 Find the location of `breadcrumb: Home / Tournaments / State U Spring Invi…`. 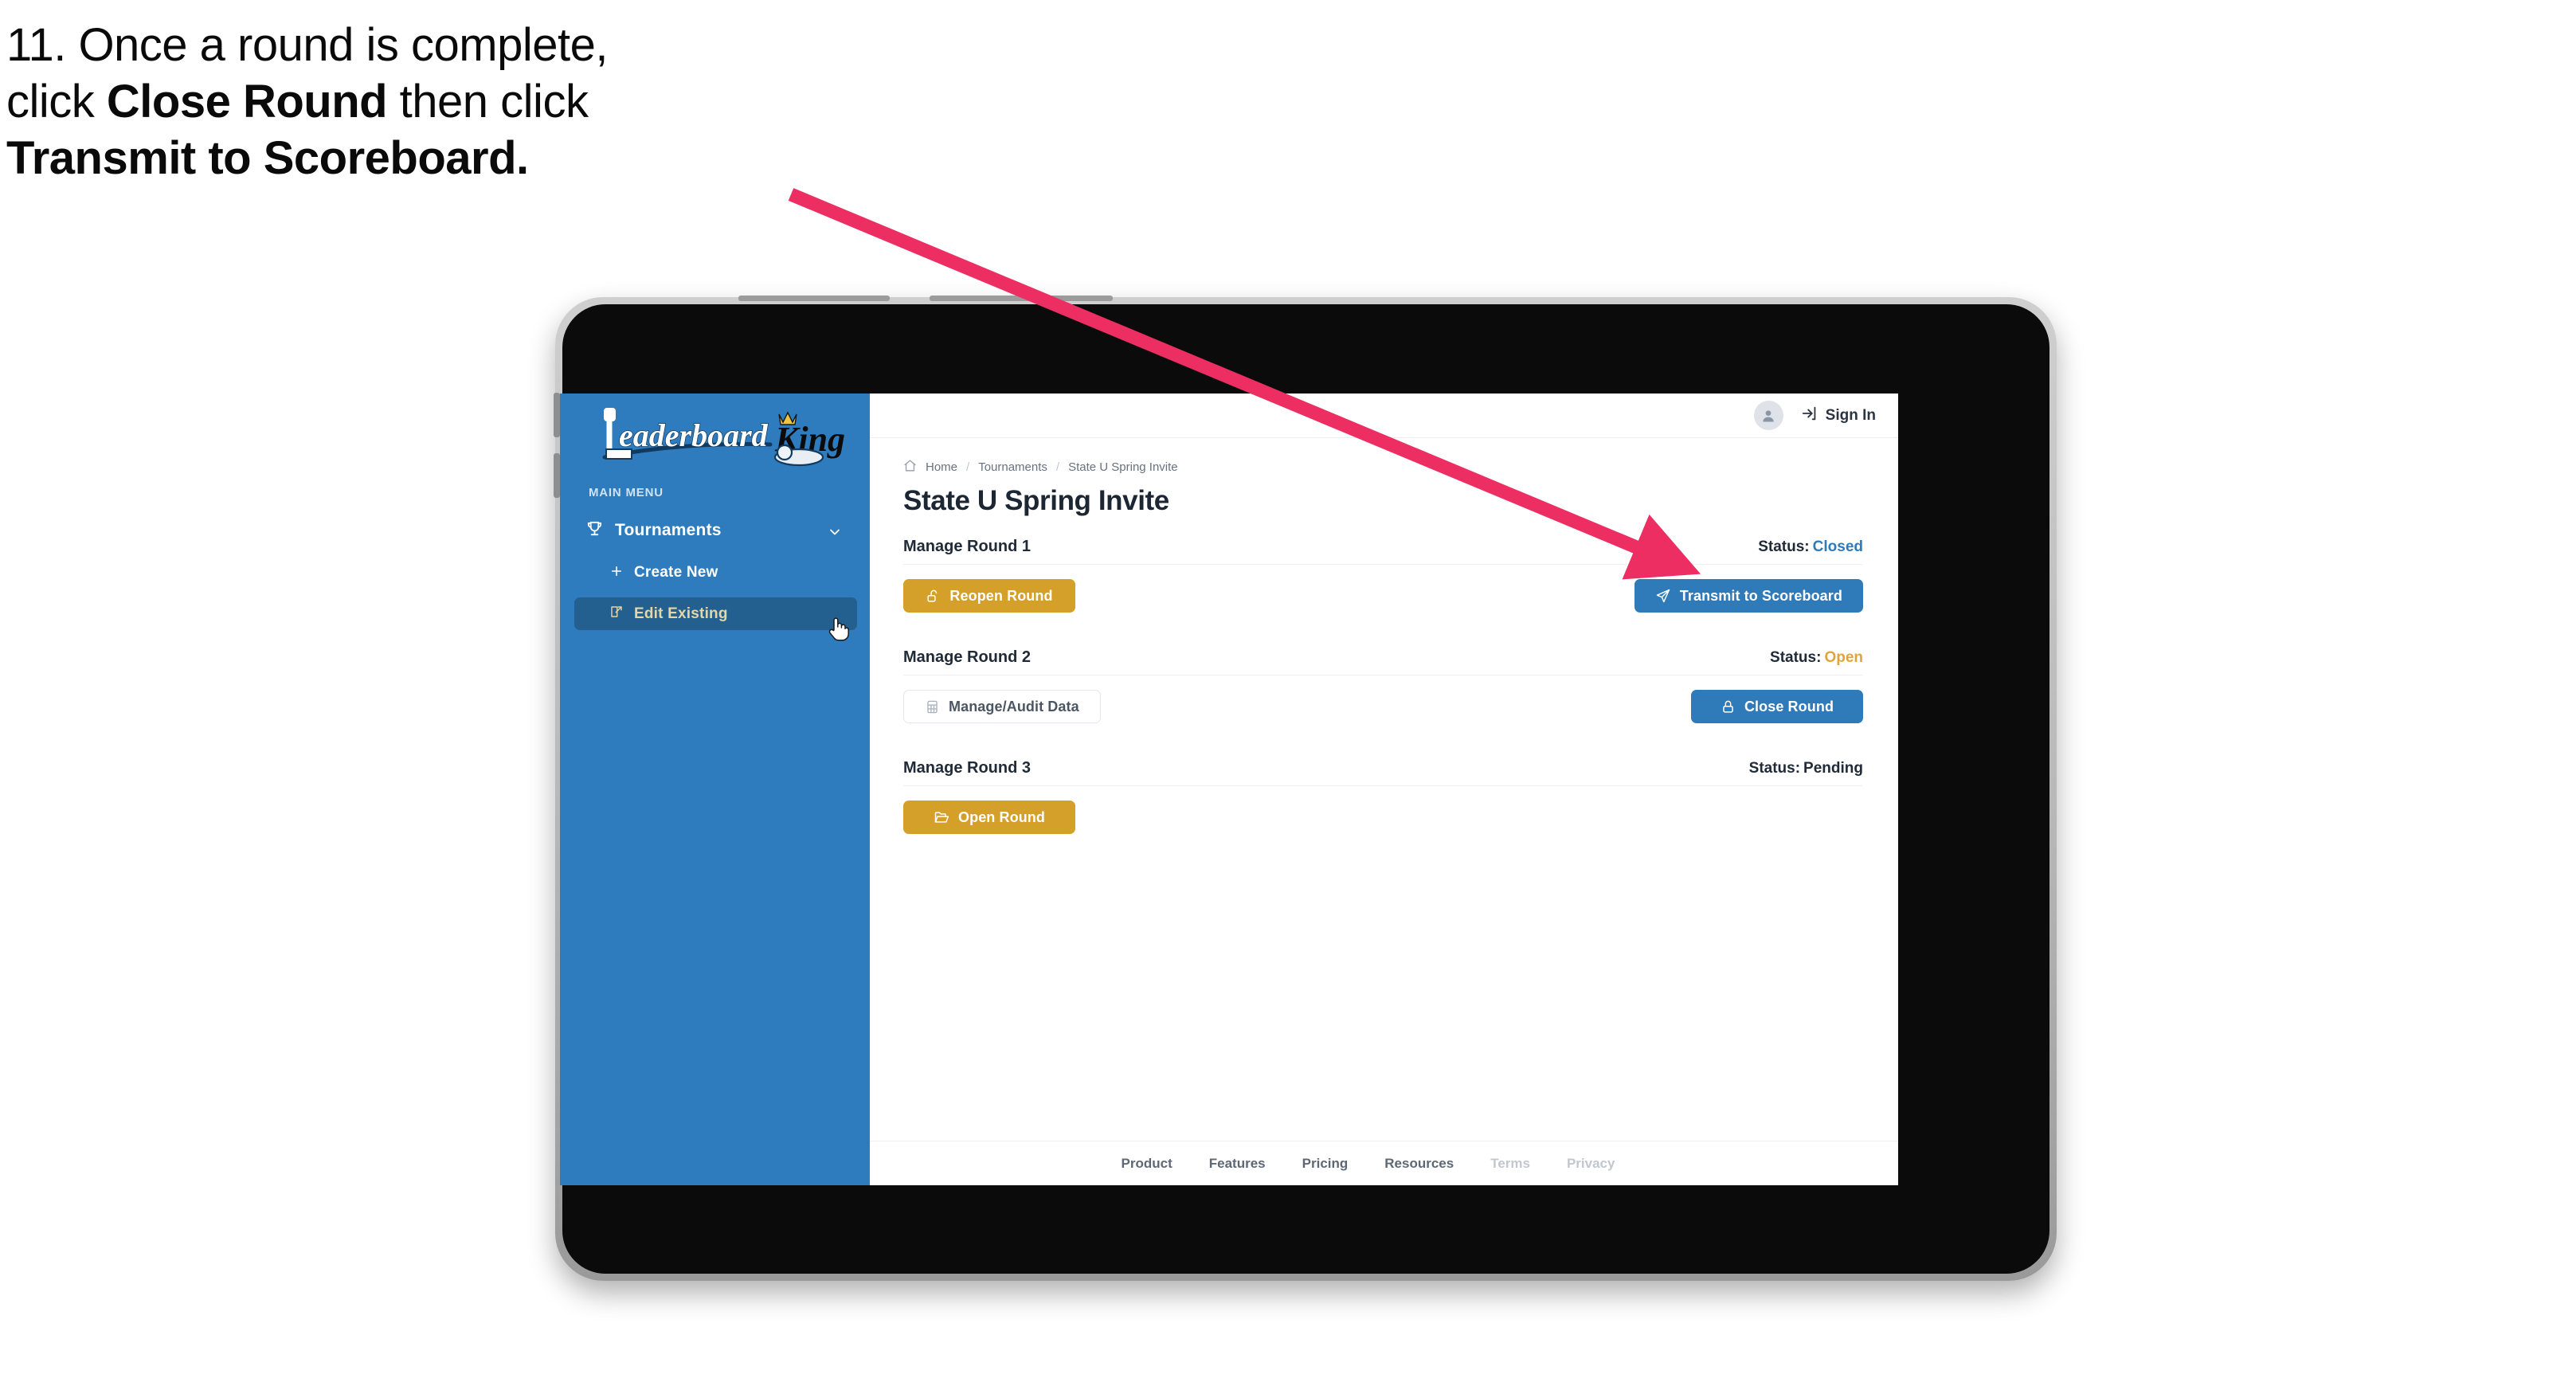

breadcrumb: Home / Tournaments / State U Spring Invi… is located at coordinates (1383, 467).